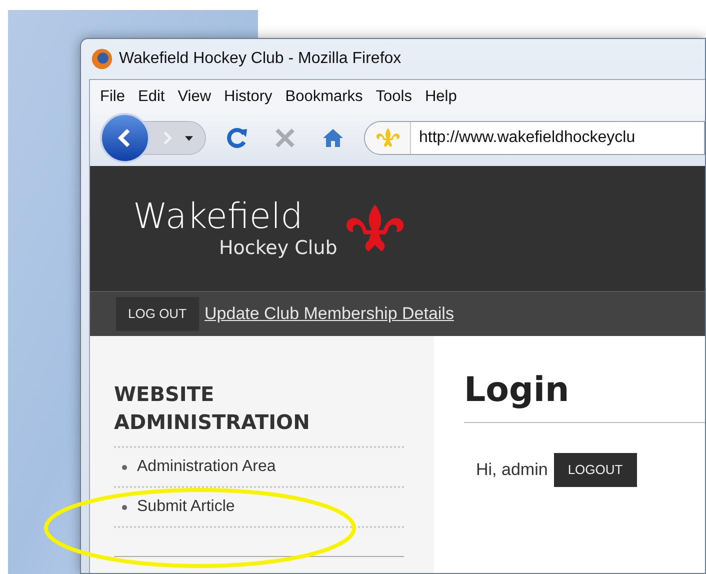 The width and height of the screenshot is (706, 574). I want to click on close-icon, so click(285, 138).